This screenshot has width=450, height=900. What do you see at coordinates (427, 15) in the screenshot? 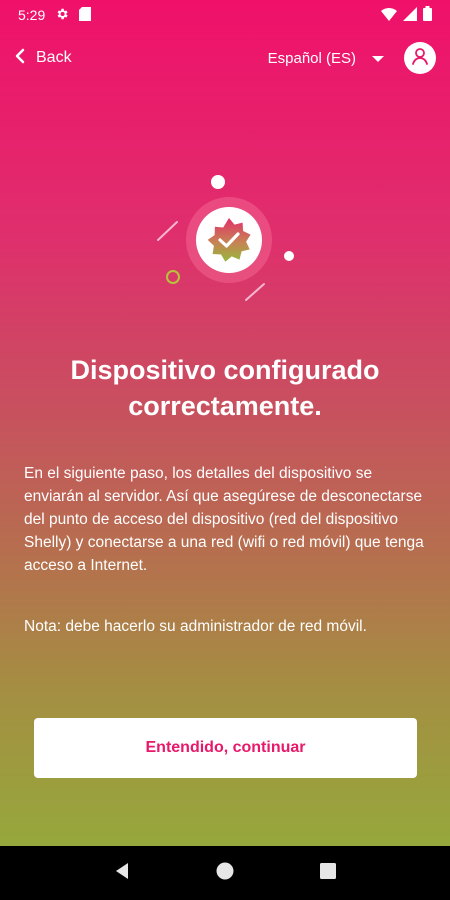
I see `battery-icon` at bounding box center [427, 15].